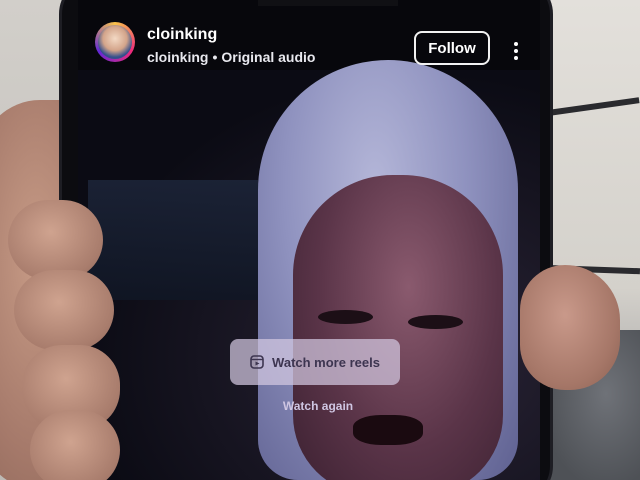  What do you see at coordinates (570, 327) in the screenshot?
I see `hand-thumb` at bounding box center [570, 327].